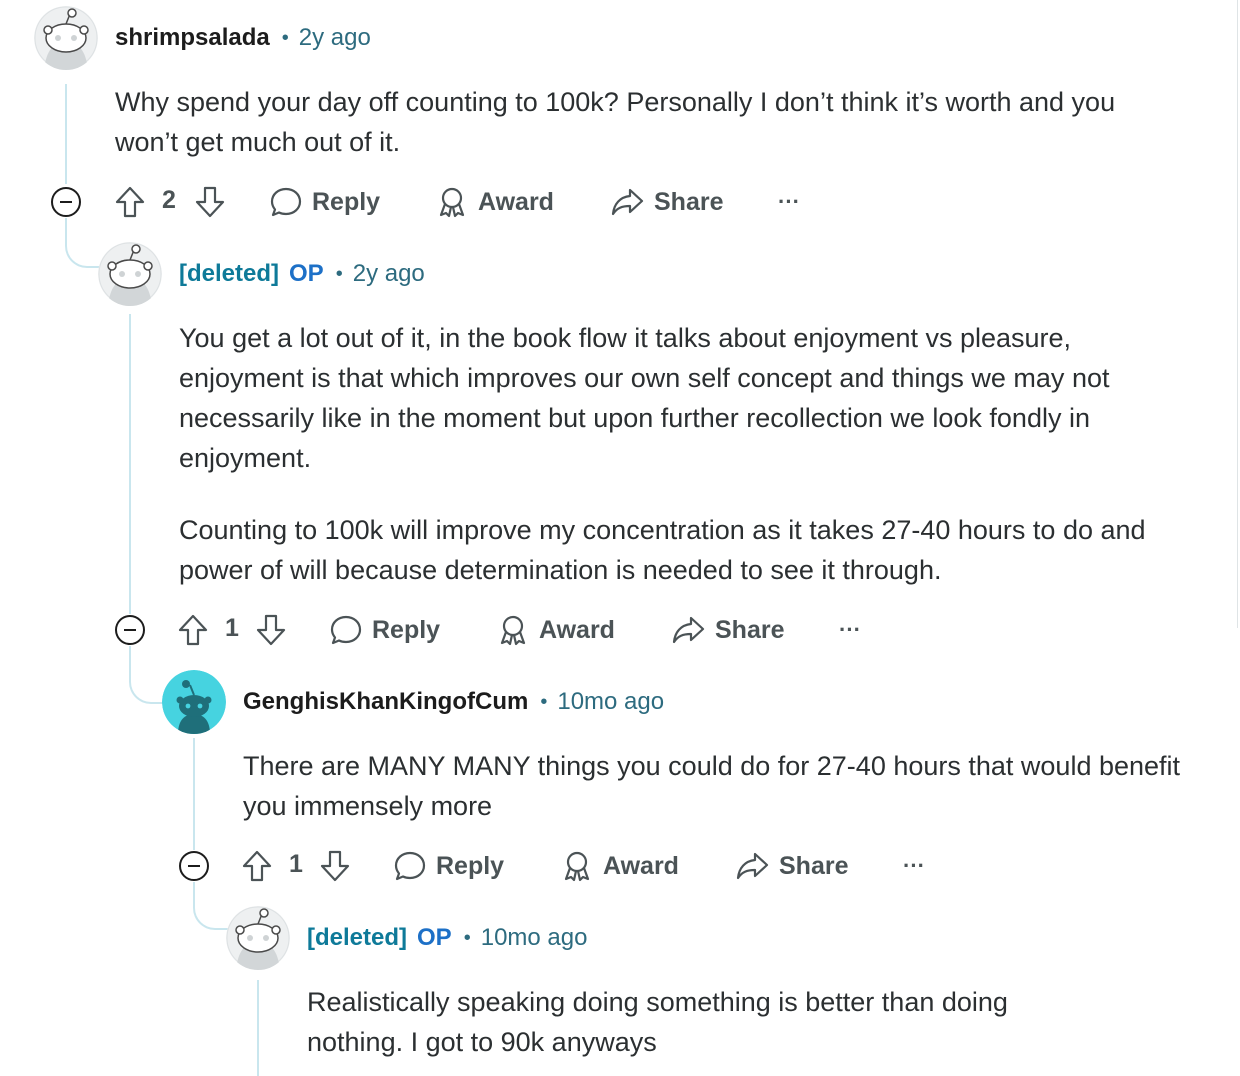  I want to click on comment-meta: [deleted] OP • 2y ago, so click(302, 274).